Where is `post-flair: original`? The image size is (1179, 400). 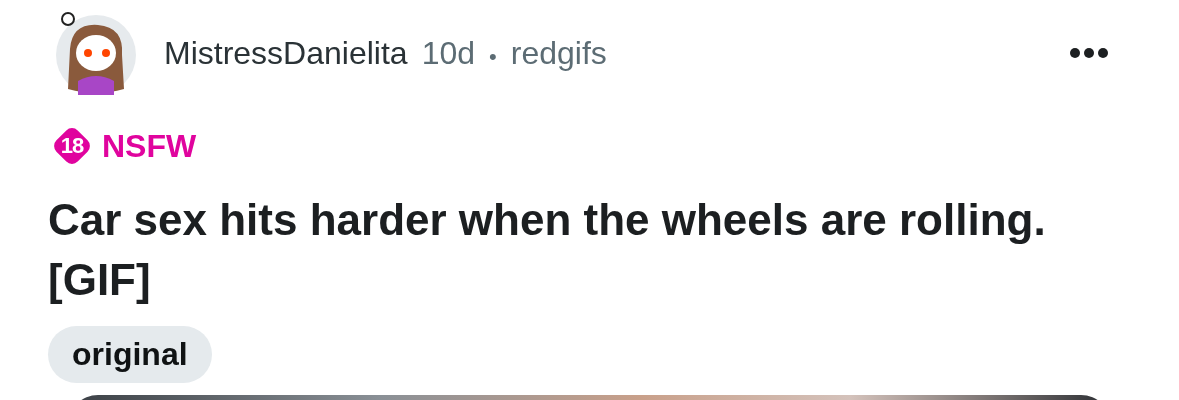 post-flair: original is located at coordinates (130, 354).